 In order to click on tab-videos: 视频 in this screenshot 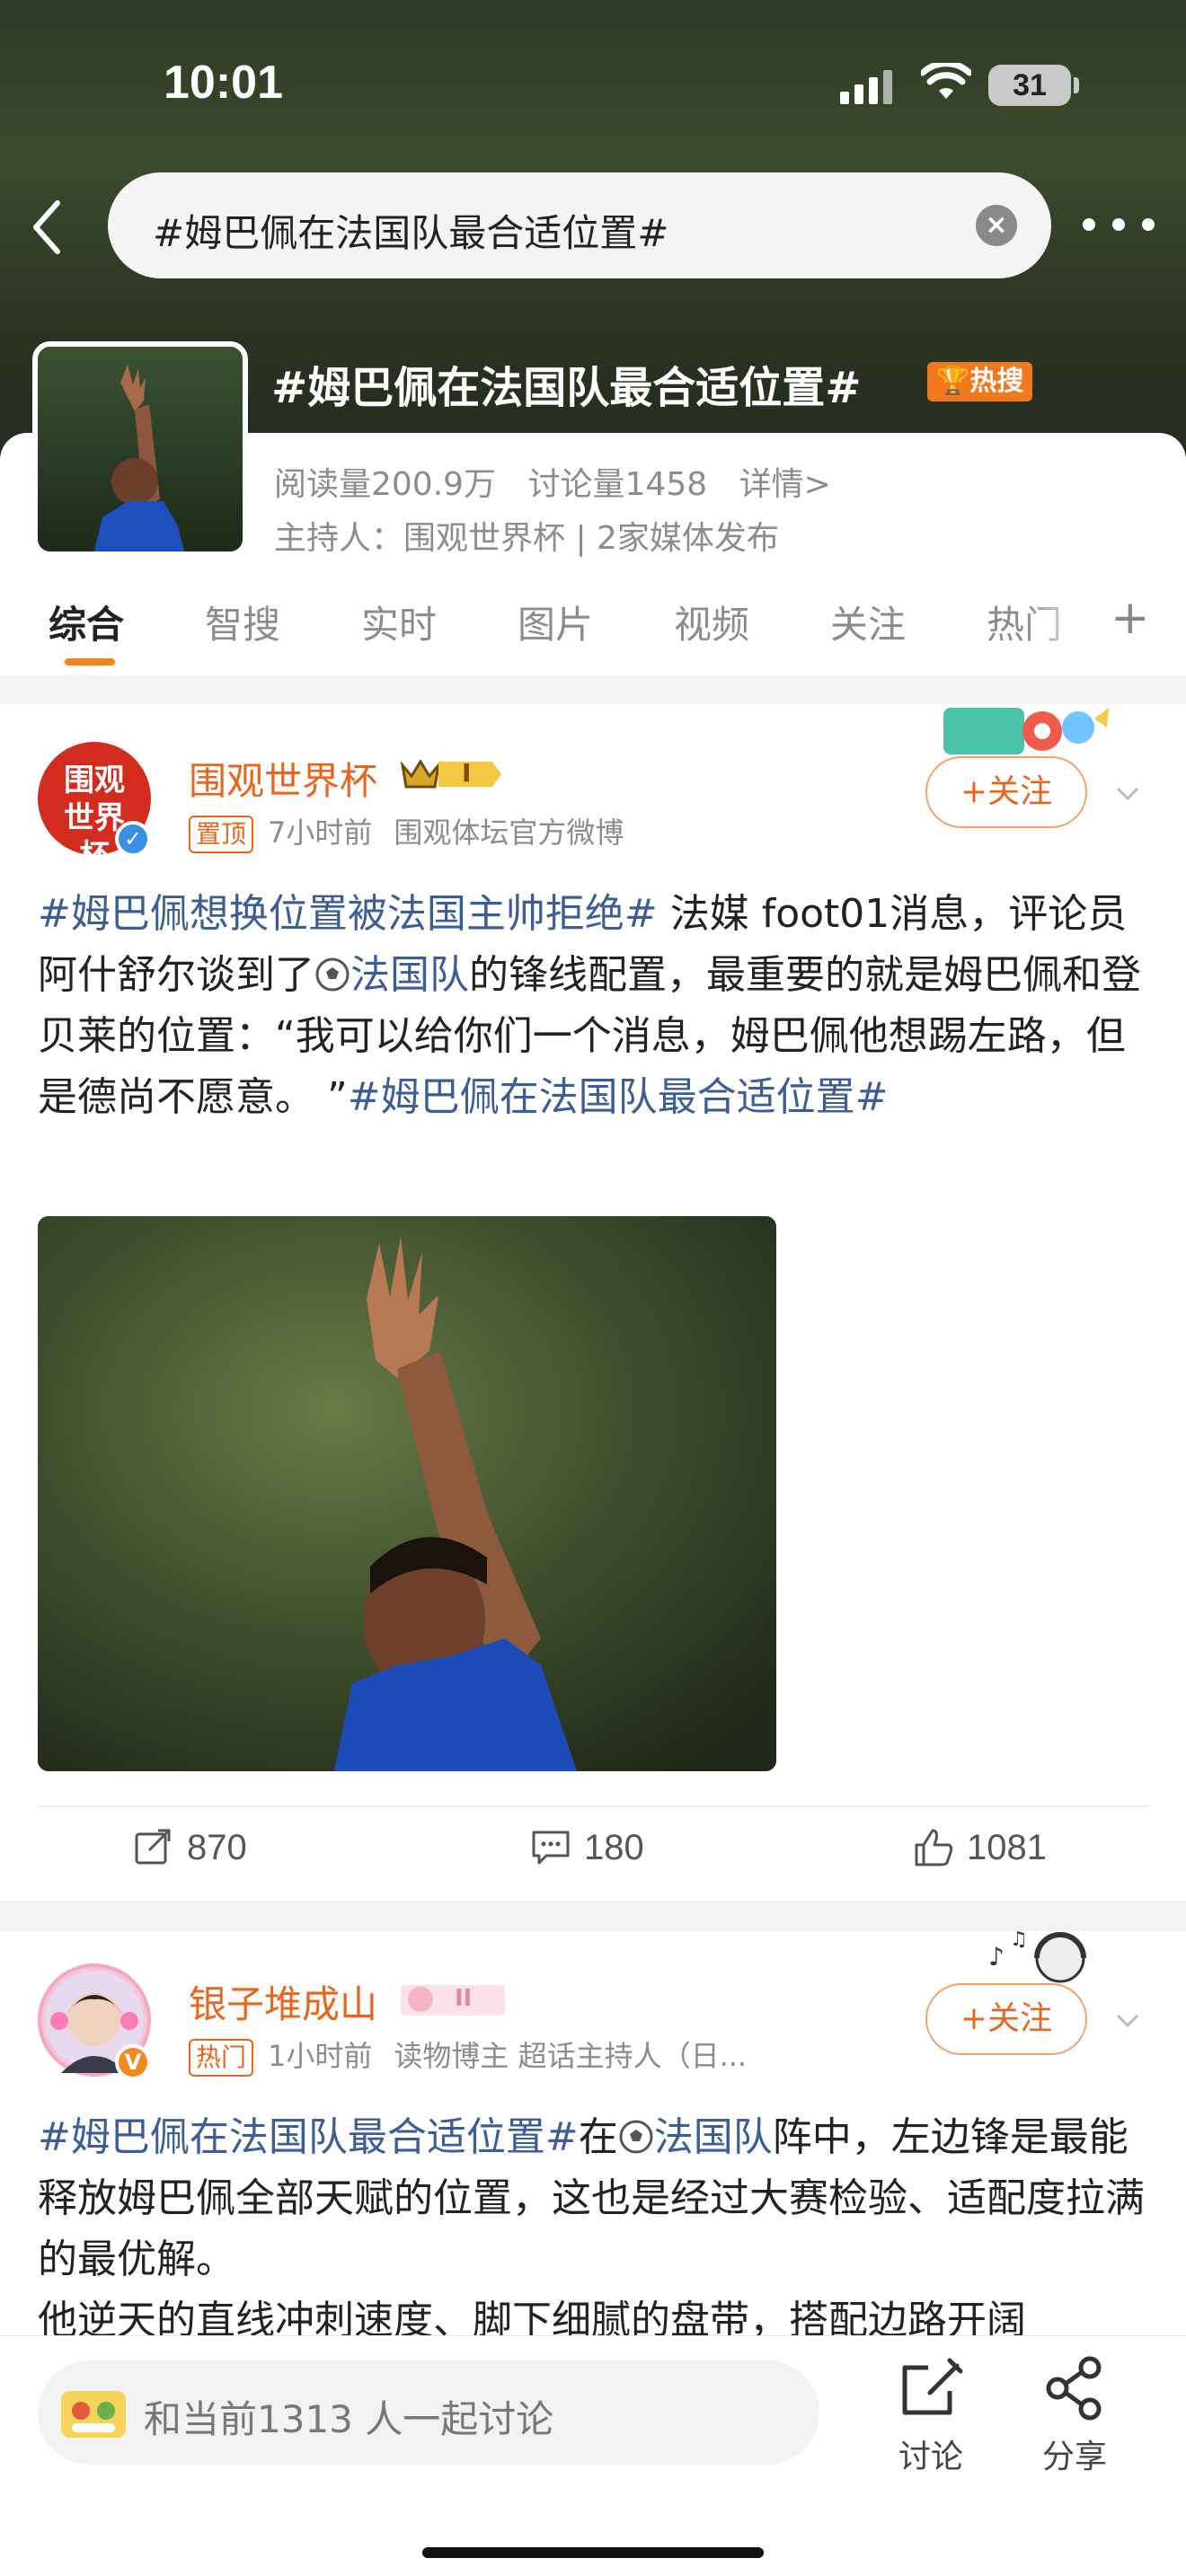, I will do `click(711, 622)`.